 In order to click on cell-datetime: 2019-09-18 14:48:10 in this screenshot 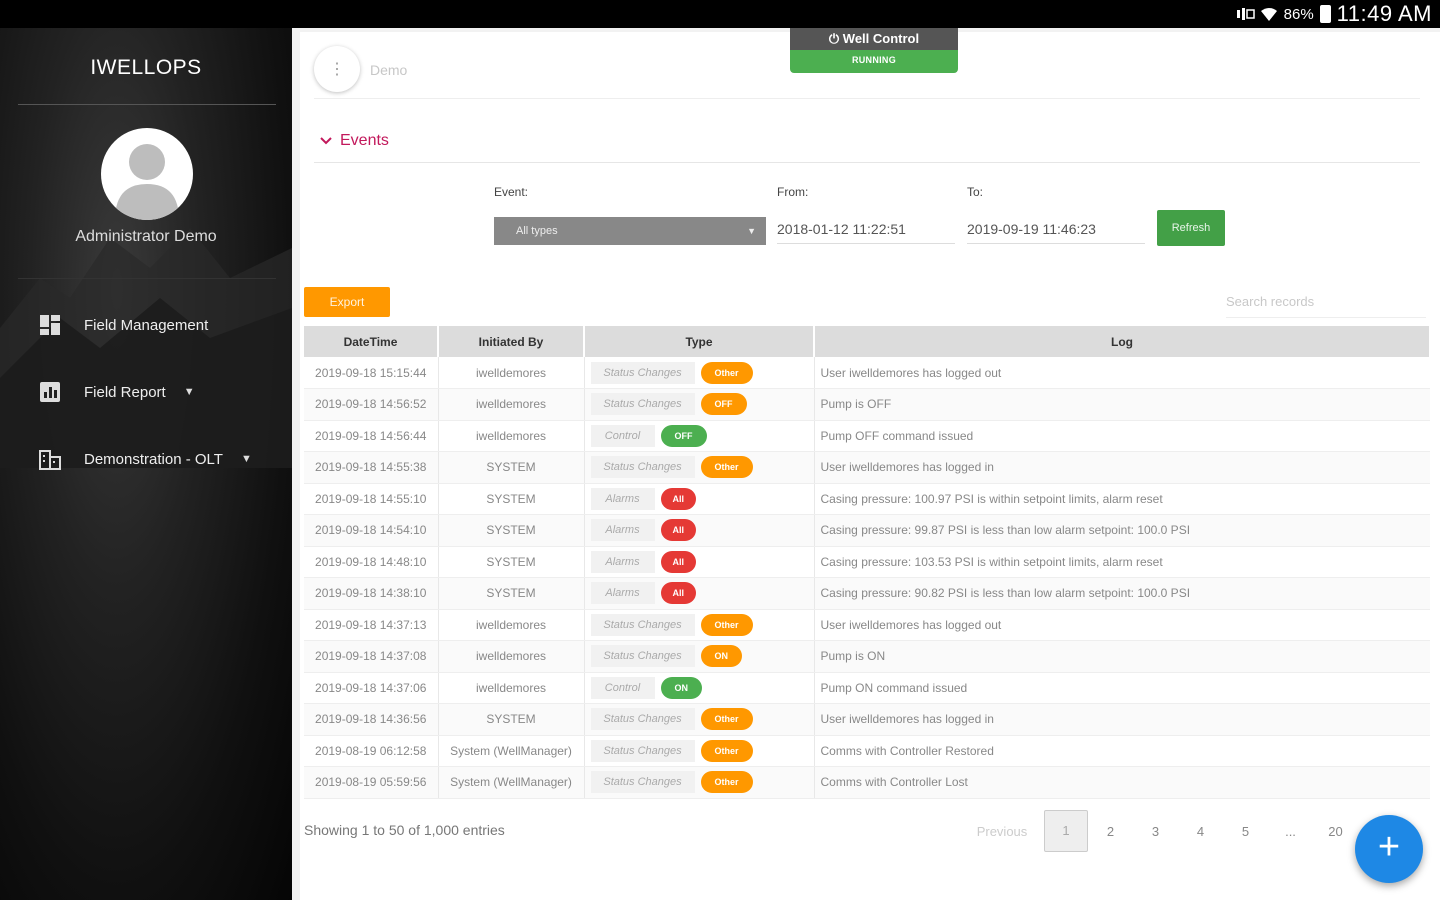, I will do `click(371, 562)`.